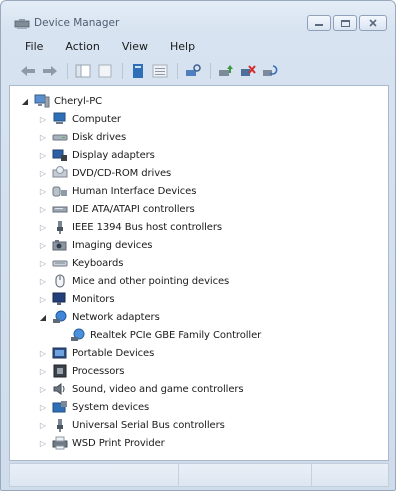  Describe the element at coordinates (133, 281) in the screenshot. I see `tree-item-mice: ▷ Mice and other pointing devices` at that location.